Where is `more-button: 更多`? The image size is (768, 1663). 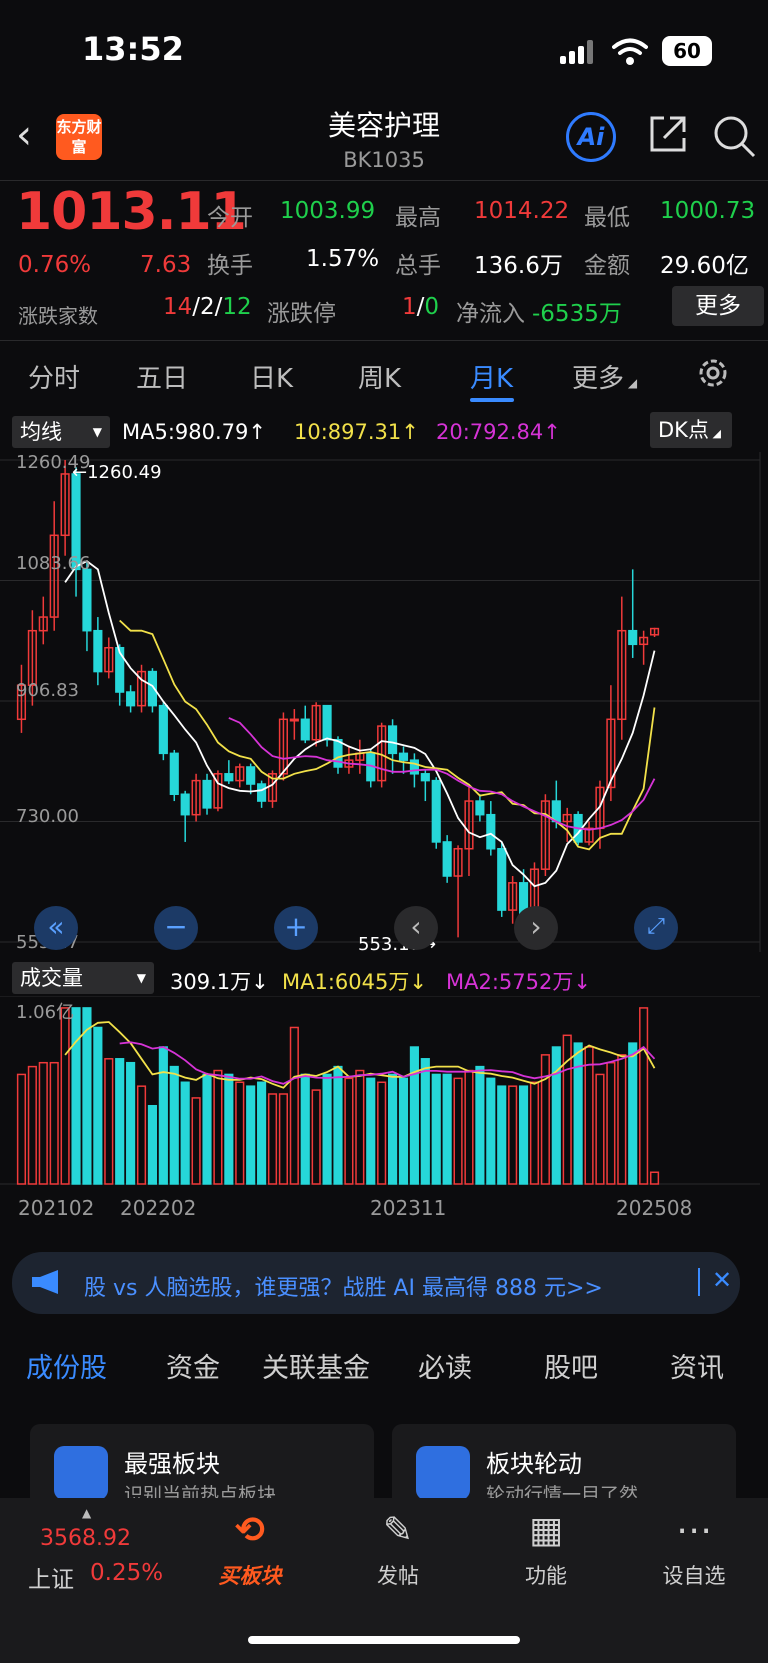
more-button: 更多 is located at coordinates (718, 306).